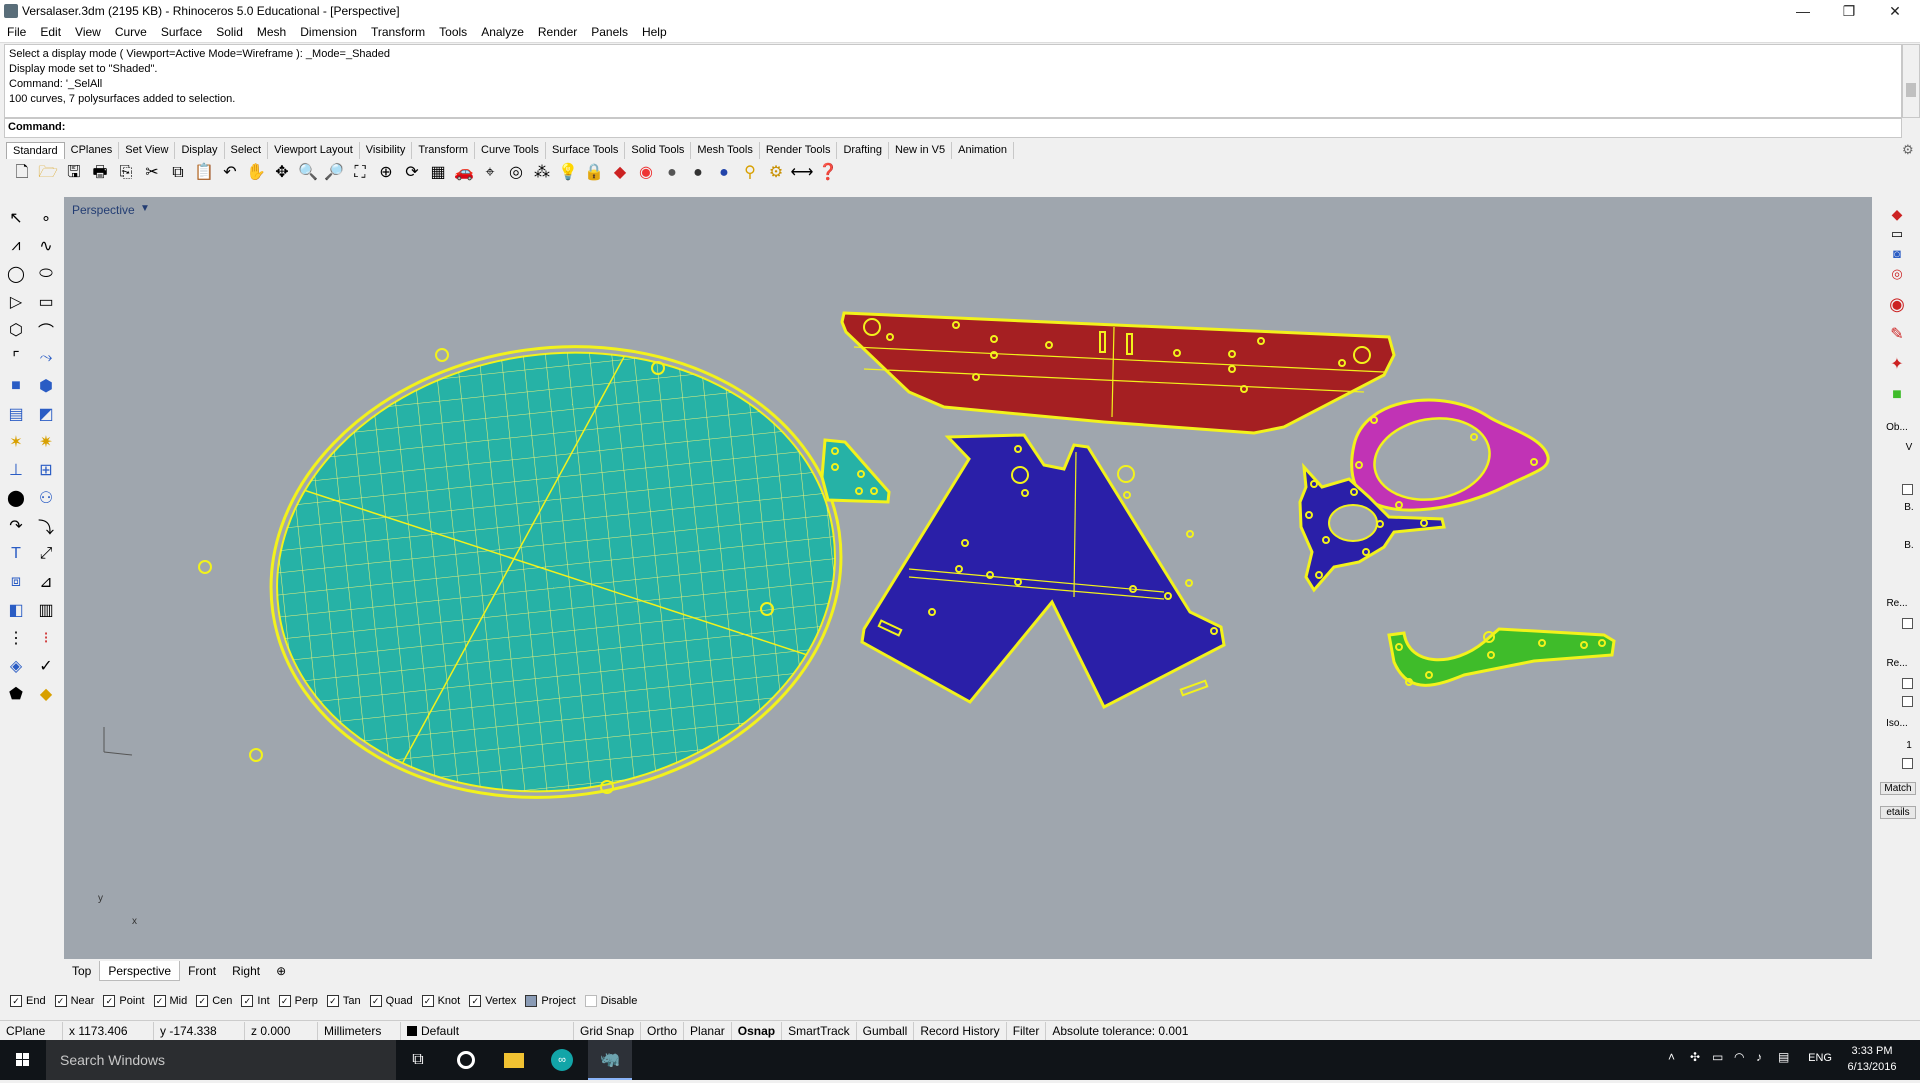 This screenshot has height=1083, width=1920. I want to click on dimension-tool-icon: ⊿, so click(46, 582).